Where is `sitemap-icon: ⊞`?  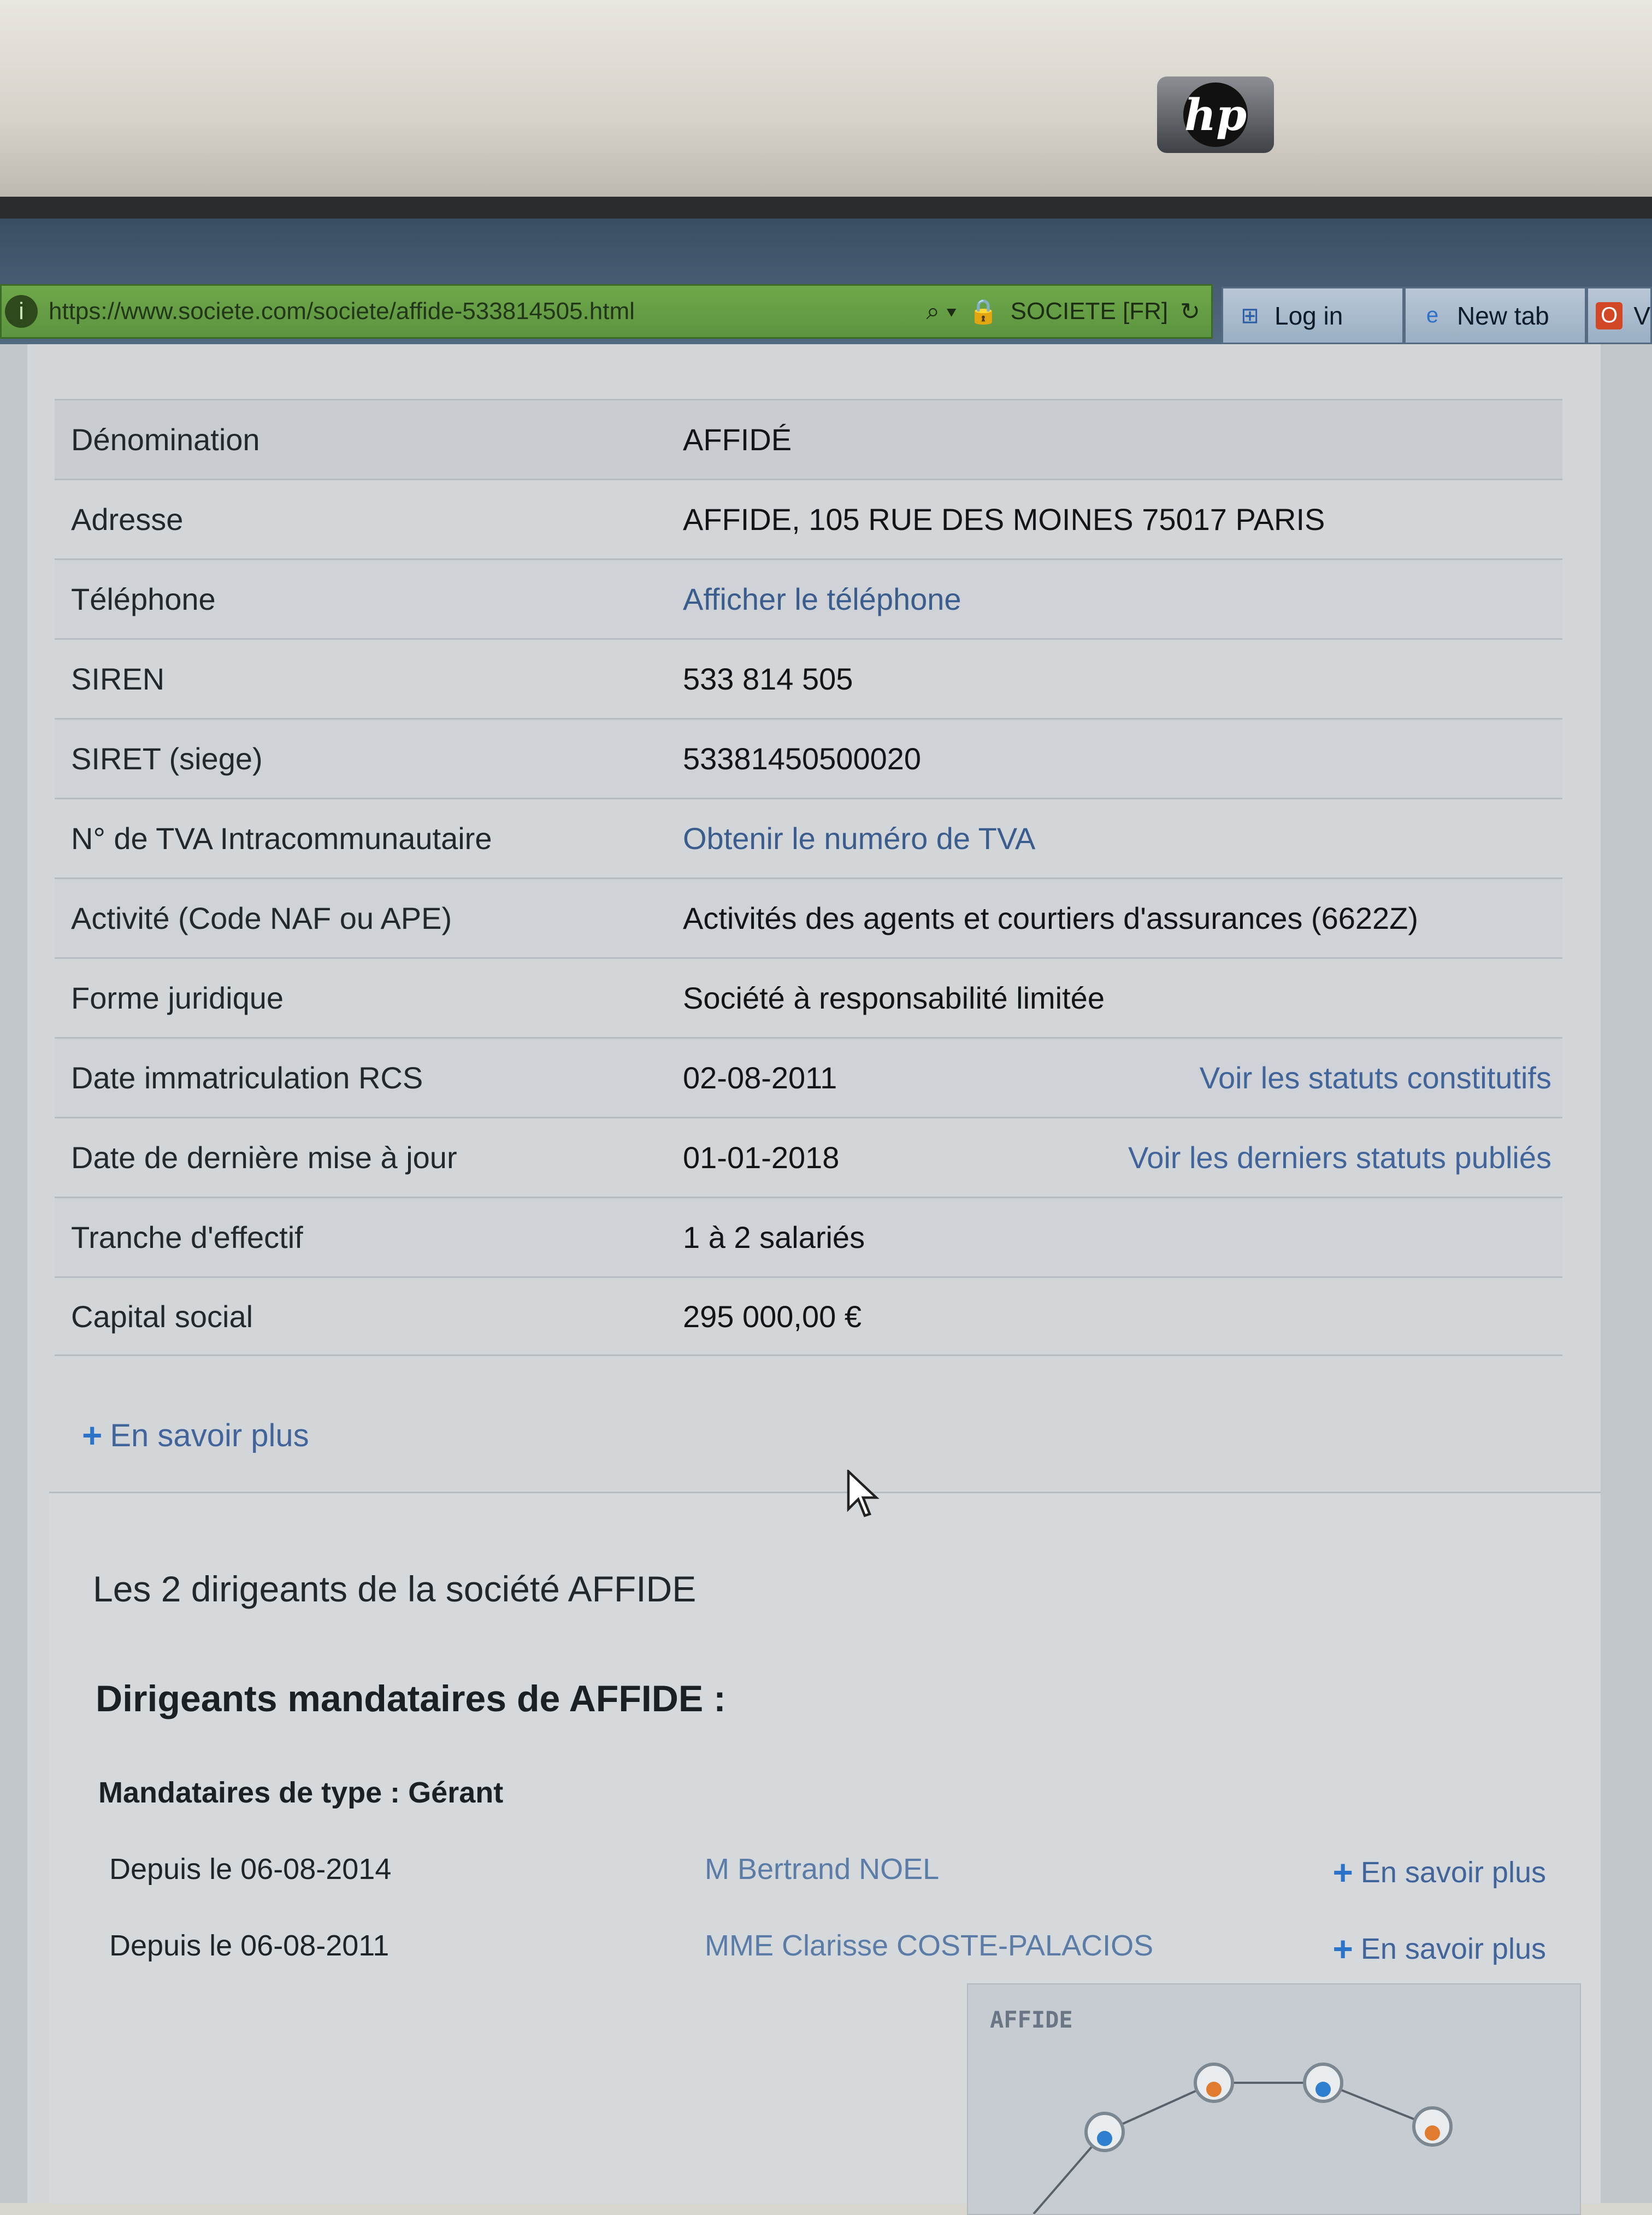
sitemap-icon: ⊞ is located at coordinates (1250, 315).